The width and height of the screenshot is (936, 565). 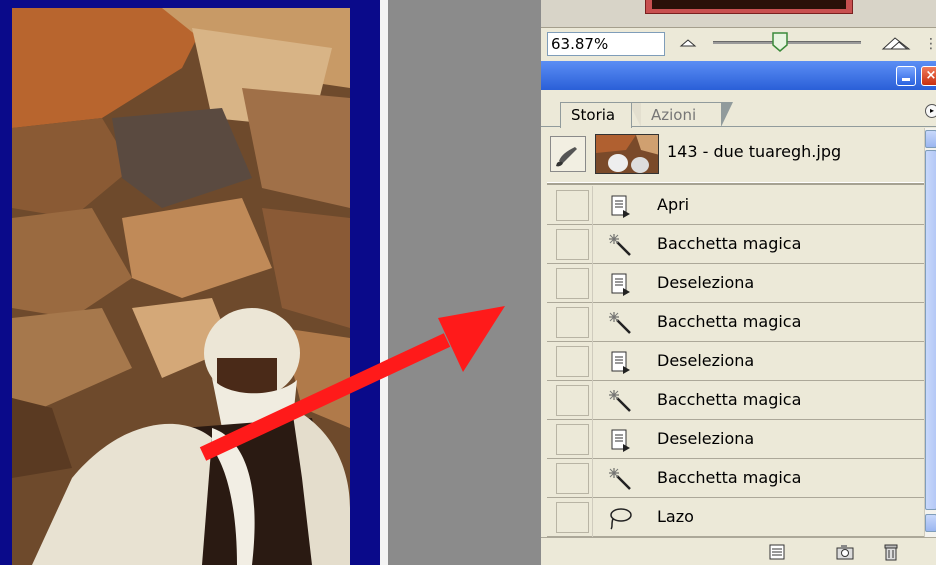 What do you see at coordinates (780, 42) in the screenshot?
I see `zoom-slider-thumb` at bounding box center [780, 42].